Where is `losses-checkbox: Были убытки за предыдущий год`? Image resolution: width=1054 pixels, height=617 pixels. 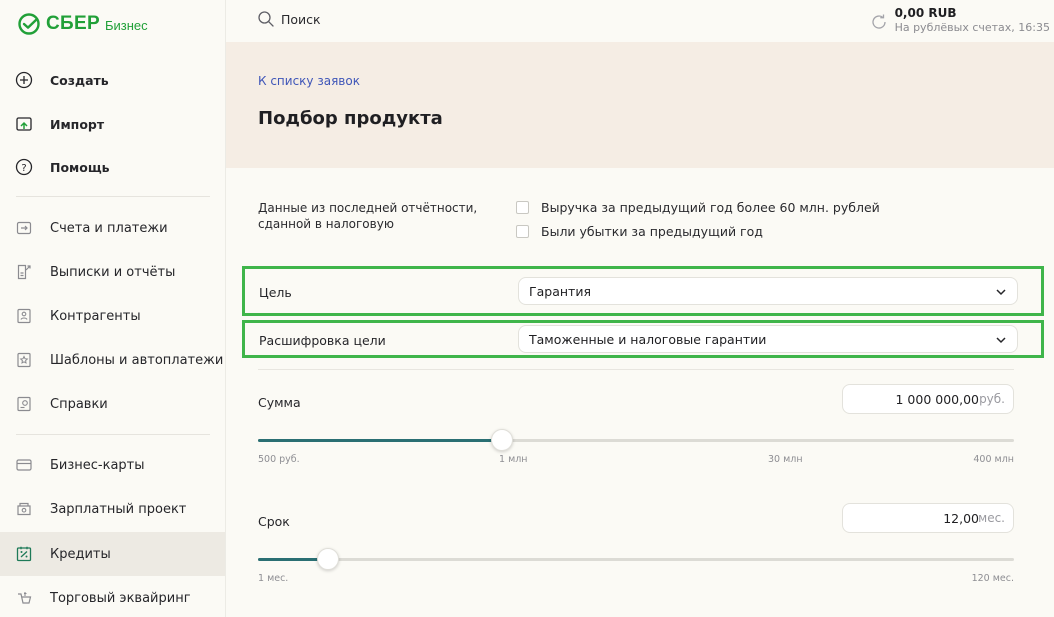
losses-checkbox: Были убытки за предыдущий год is located at coordinates (639, 231).